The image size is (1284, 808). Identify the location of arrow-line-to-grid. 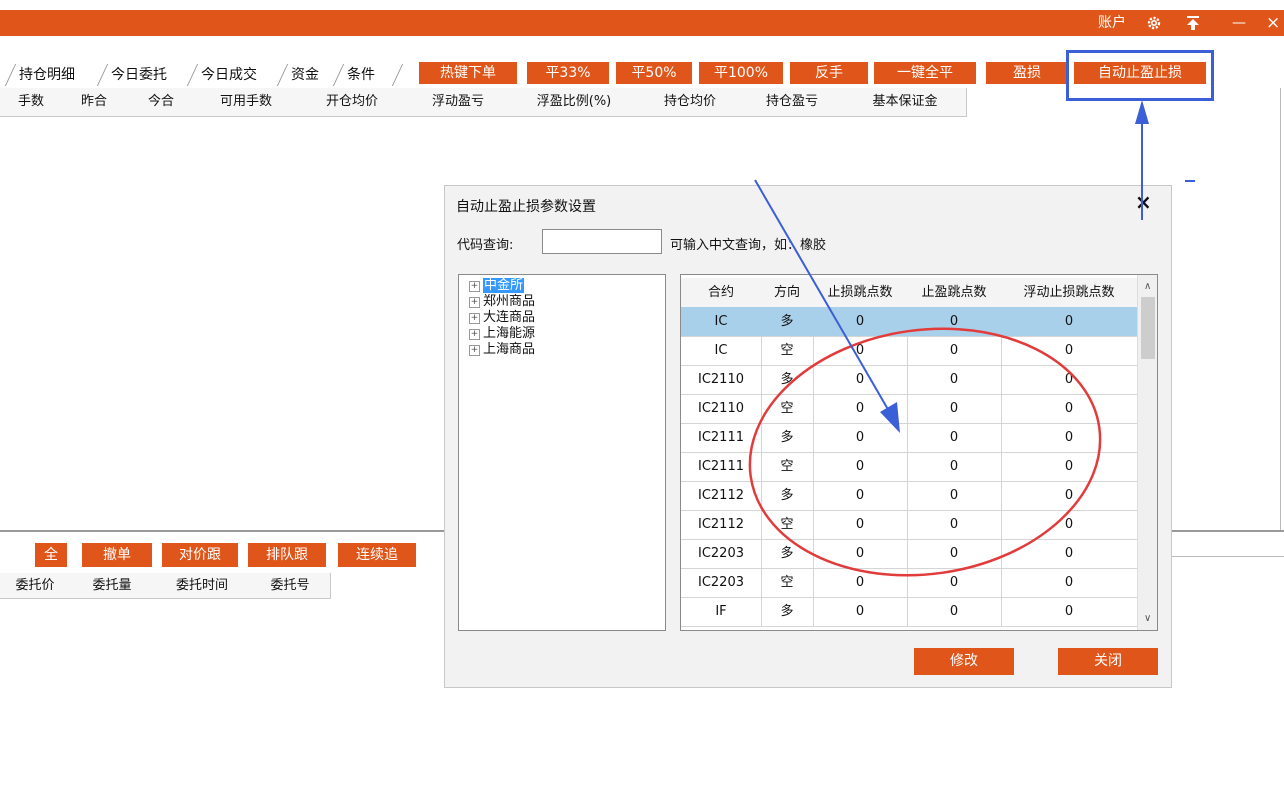
(824, 299).